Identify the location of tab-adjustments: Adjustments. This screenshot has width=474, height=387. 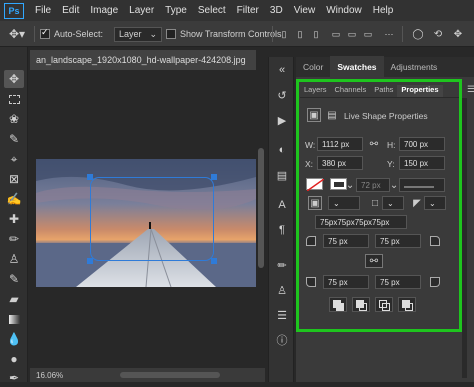
(414, 69).